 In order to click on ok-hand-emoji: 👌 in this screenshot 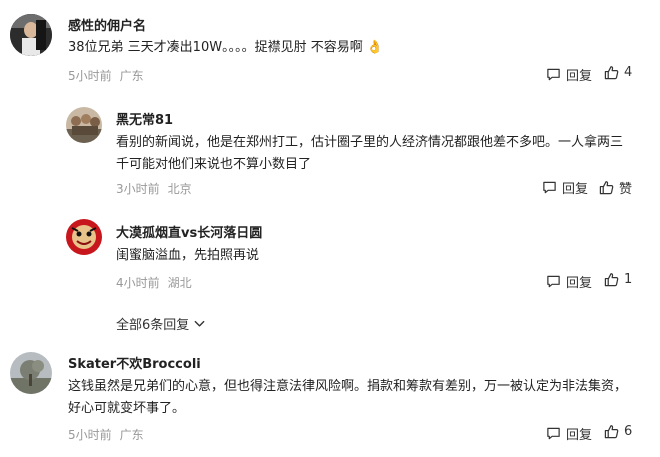, I will do `click(375, 47)`.